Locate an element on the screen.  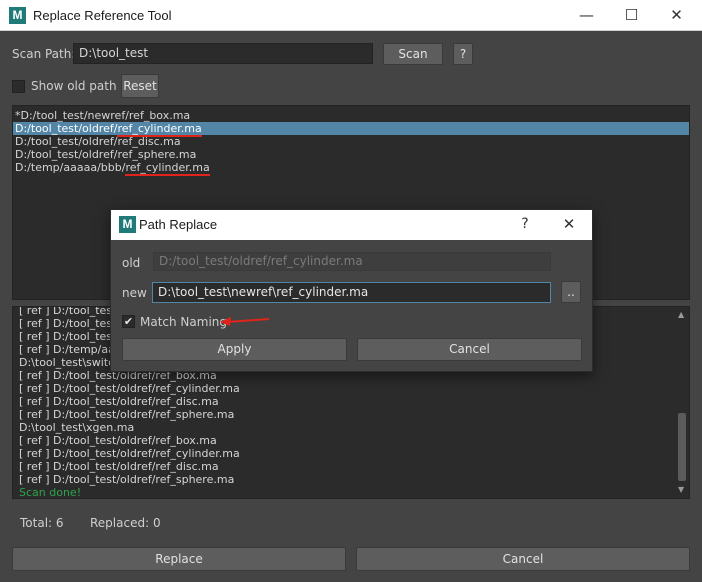
total-count: Total: 6 is located at coordinates (42, 523).